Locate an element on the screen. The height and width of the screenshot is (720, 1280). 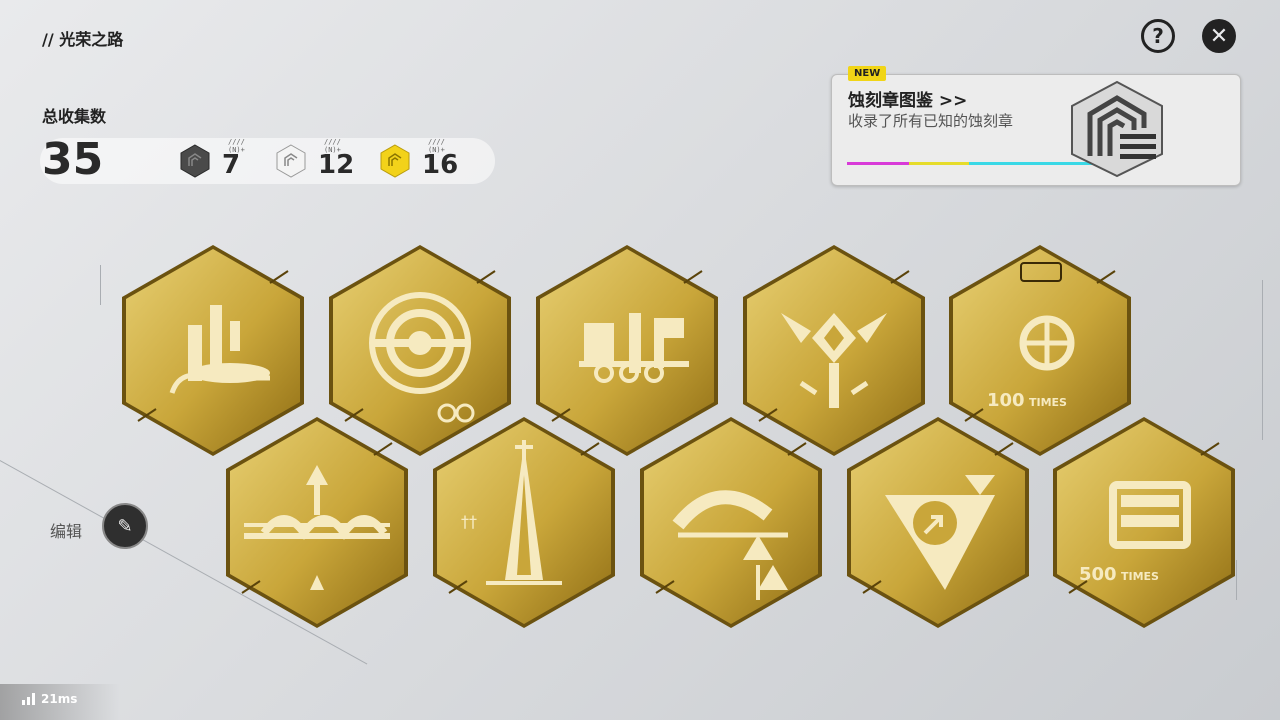
tier-gold-count: //// (N)+ 16 is located at coordinates (419, 159).